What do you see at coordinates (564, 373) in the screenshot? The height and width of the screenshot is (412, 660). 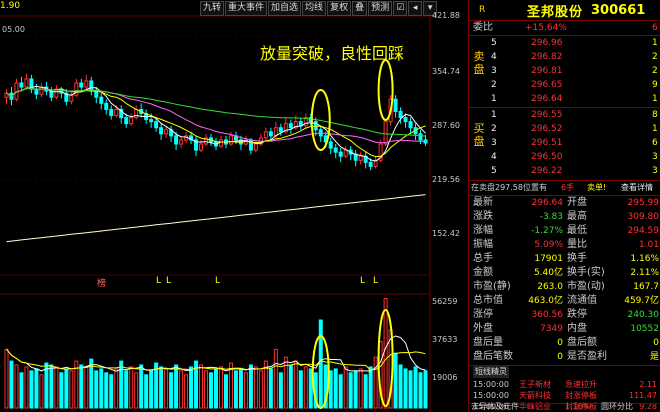 I see `short-line-title-row: 短线精灵` at bounding box center [564, 373].